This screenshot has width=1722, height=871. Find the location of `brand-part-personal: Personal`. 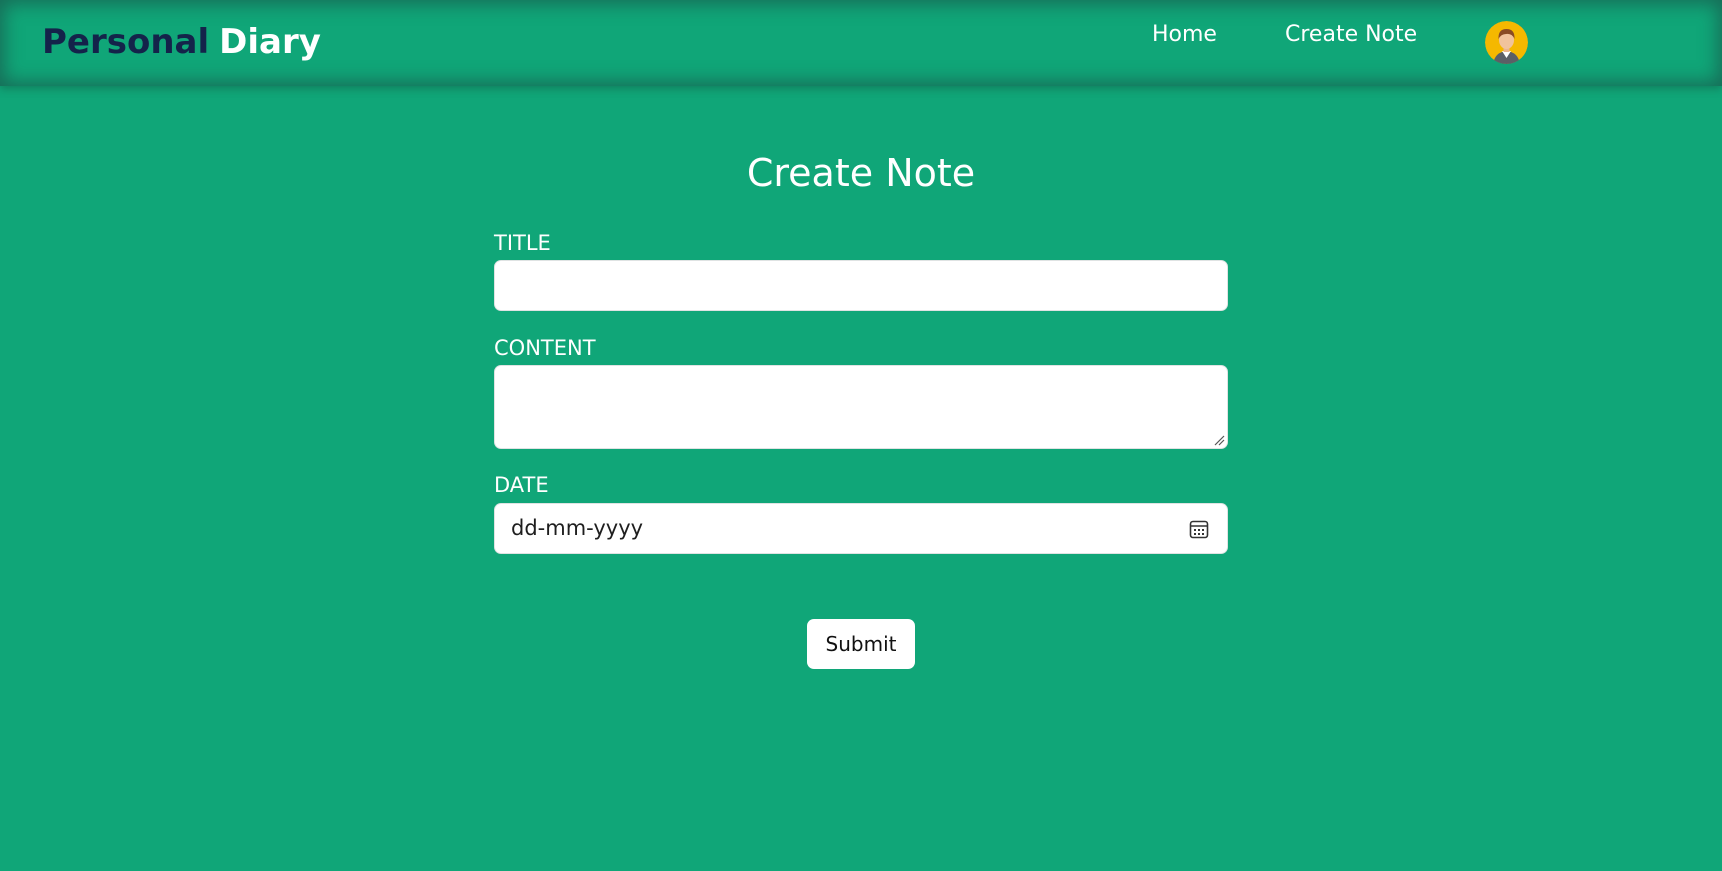

brand-part-personal: Personal is located at coordinates (126, 42).